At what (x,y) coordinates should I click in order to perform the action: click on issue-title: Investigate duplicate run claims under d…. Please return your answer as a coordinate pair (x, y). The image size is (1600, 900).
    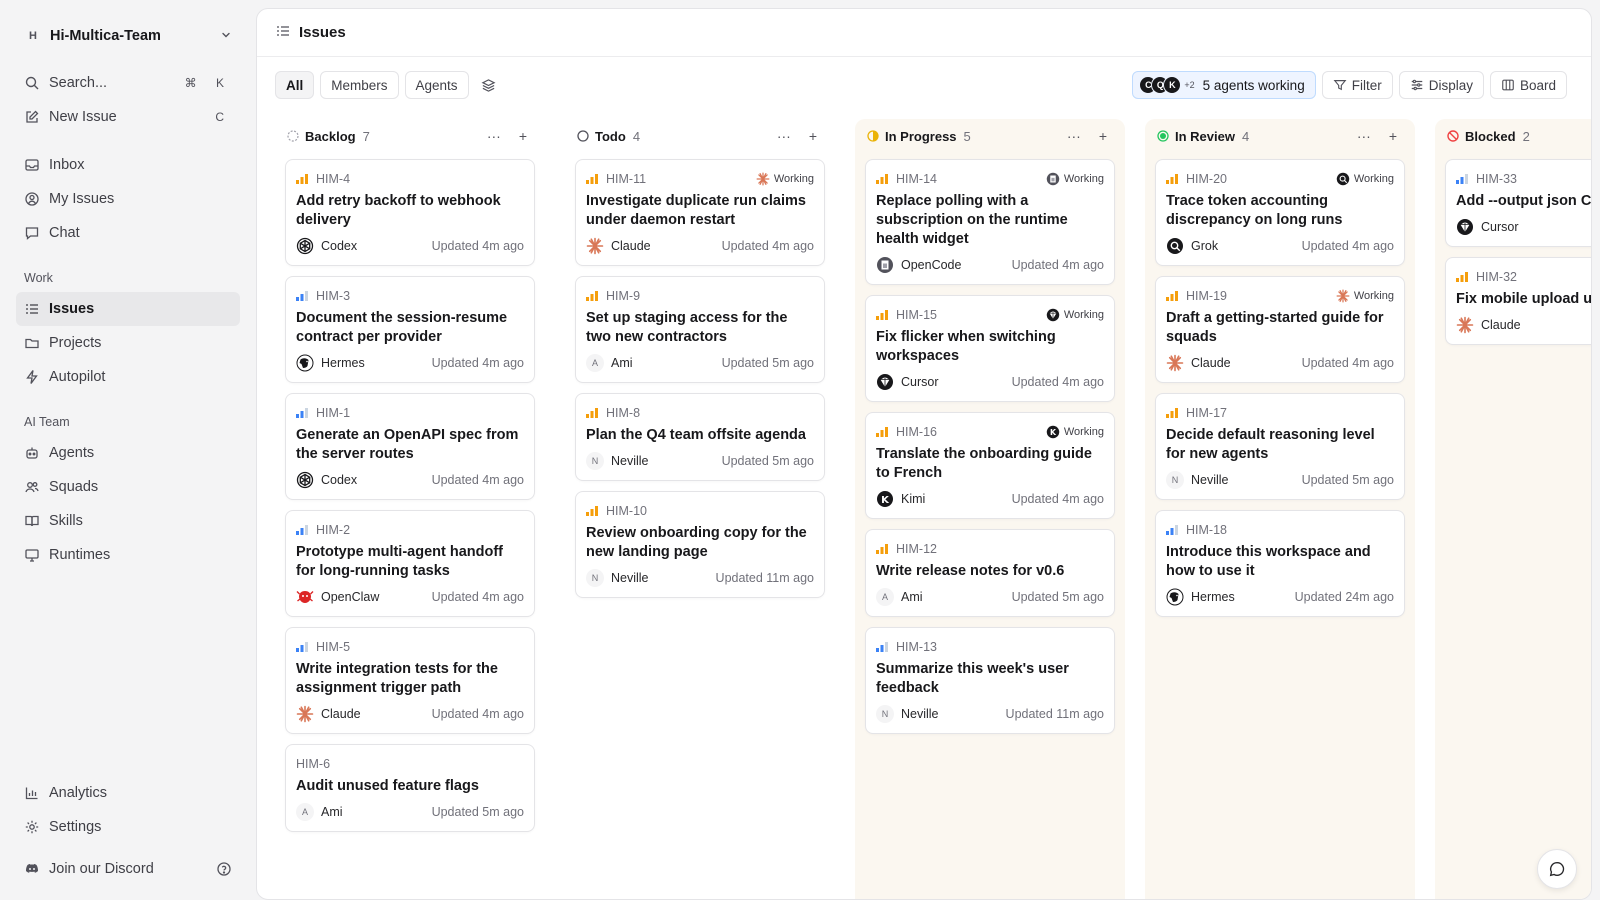
    Looking at the image, I should click on (696, 210).